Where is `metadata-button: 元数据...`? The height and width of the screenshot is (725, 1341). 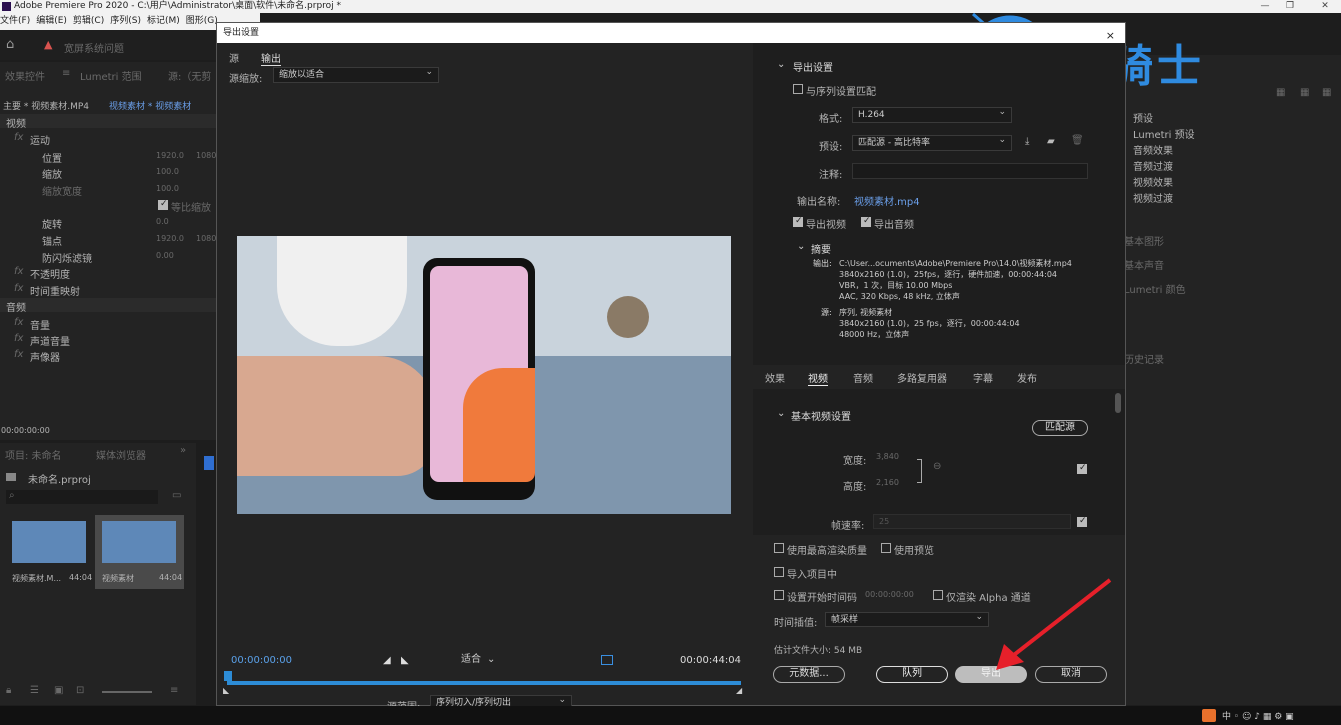
metadata-button: 元数据... is located at coordinates (809, 674).